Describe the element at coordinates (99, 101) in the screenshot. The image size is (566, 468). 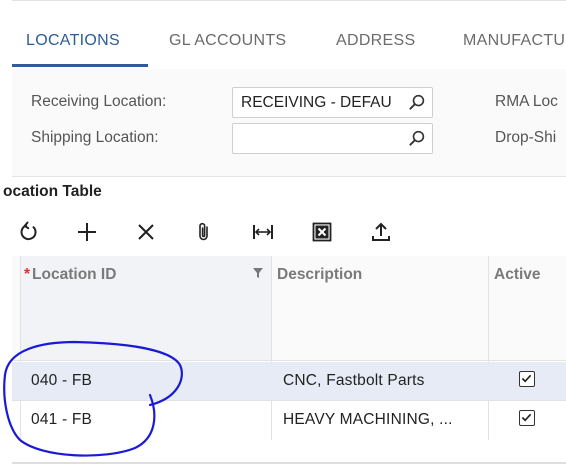
I see `receiving-location-label: Receiving Location:` at that location.